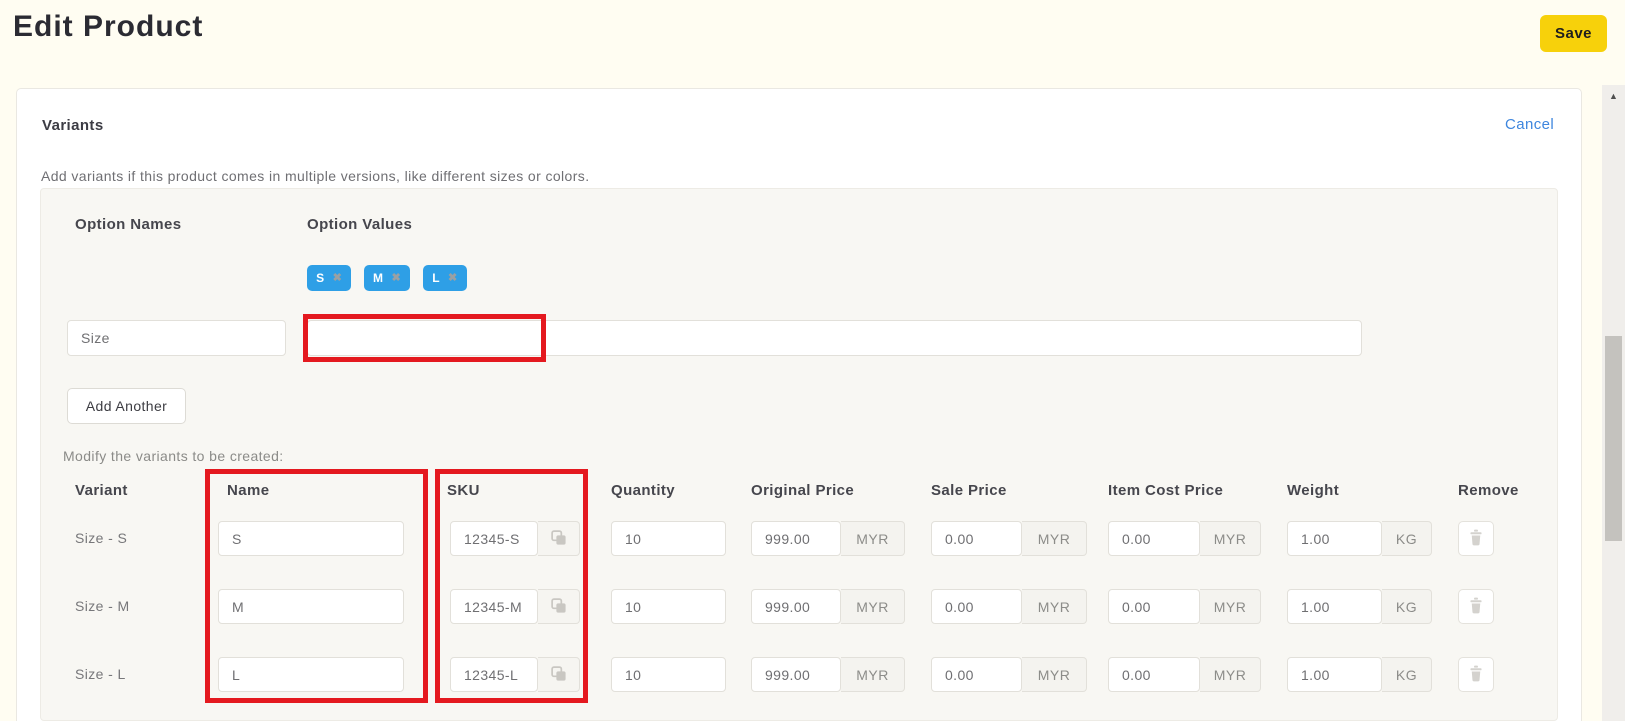 The height and width of the screenshot is (721, 1625). I want to click on variant-label: Size - S, so click(101, 538).